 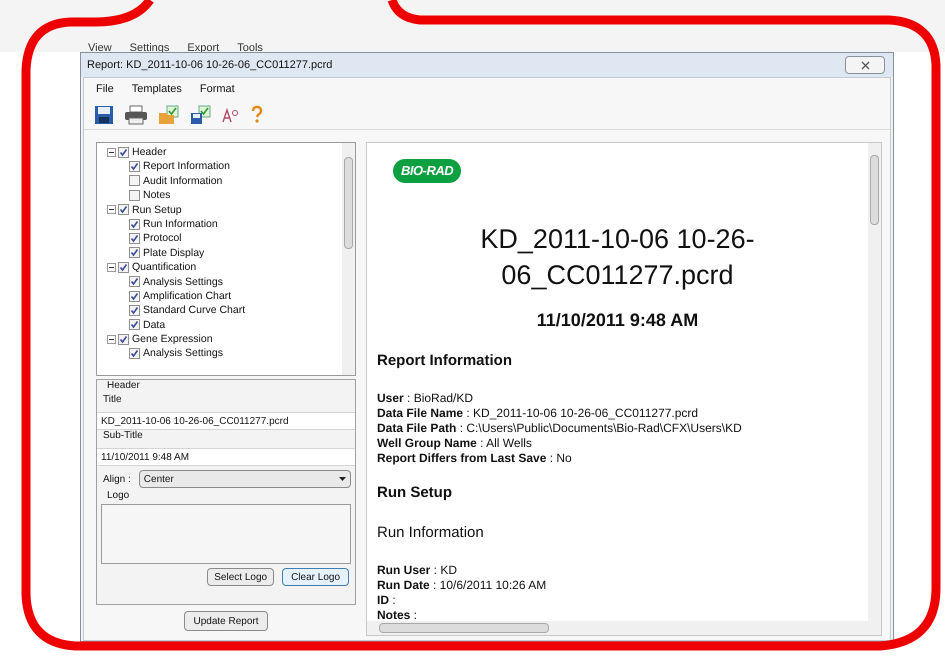 What do you see at coordinates (149, 152) in the screenshot?
I see `tree-item: Header` at bounding box center [149, 152].